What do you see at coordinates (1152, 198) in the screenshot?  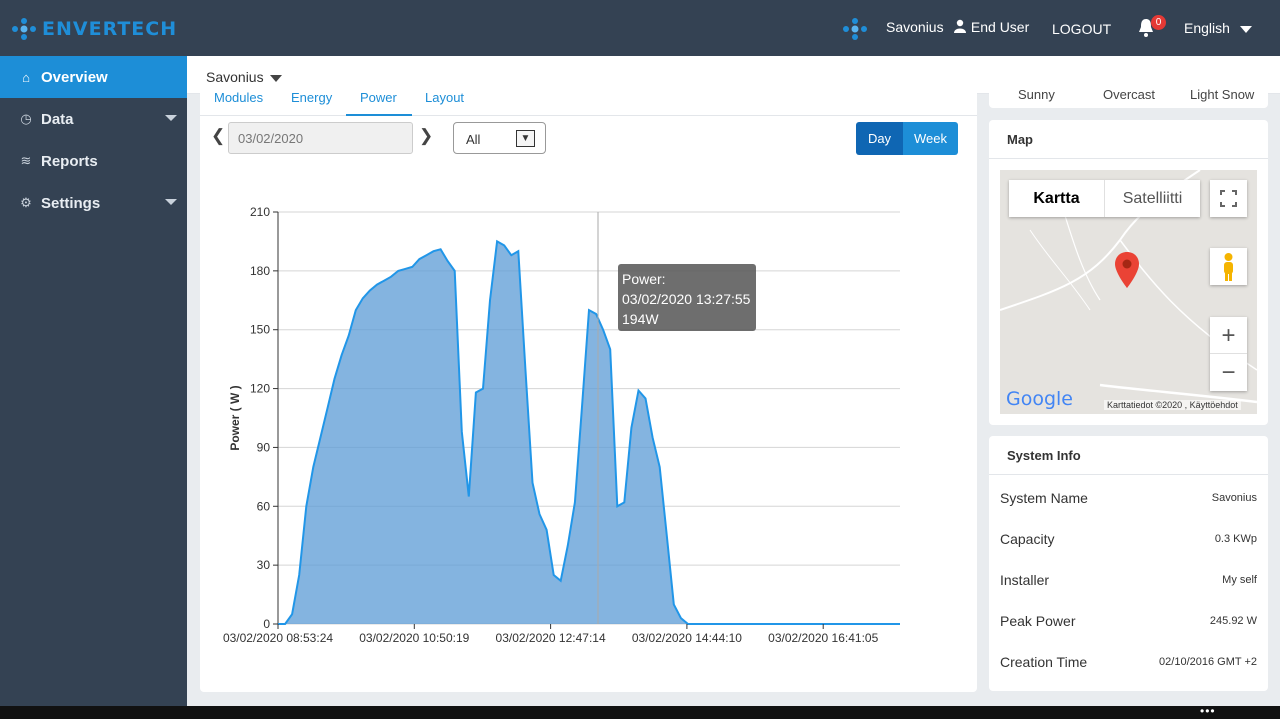 I see `map-type-satellite-button: Satelliitti` at bounding box center [1152, 198].